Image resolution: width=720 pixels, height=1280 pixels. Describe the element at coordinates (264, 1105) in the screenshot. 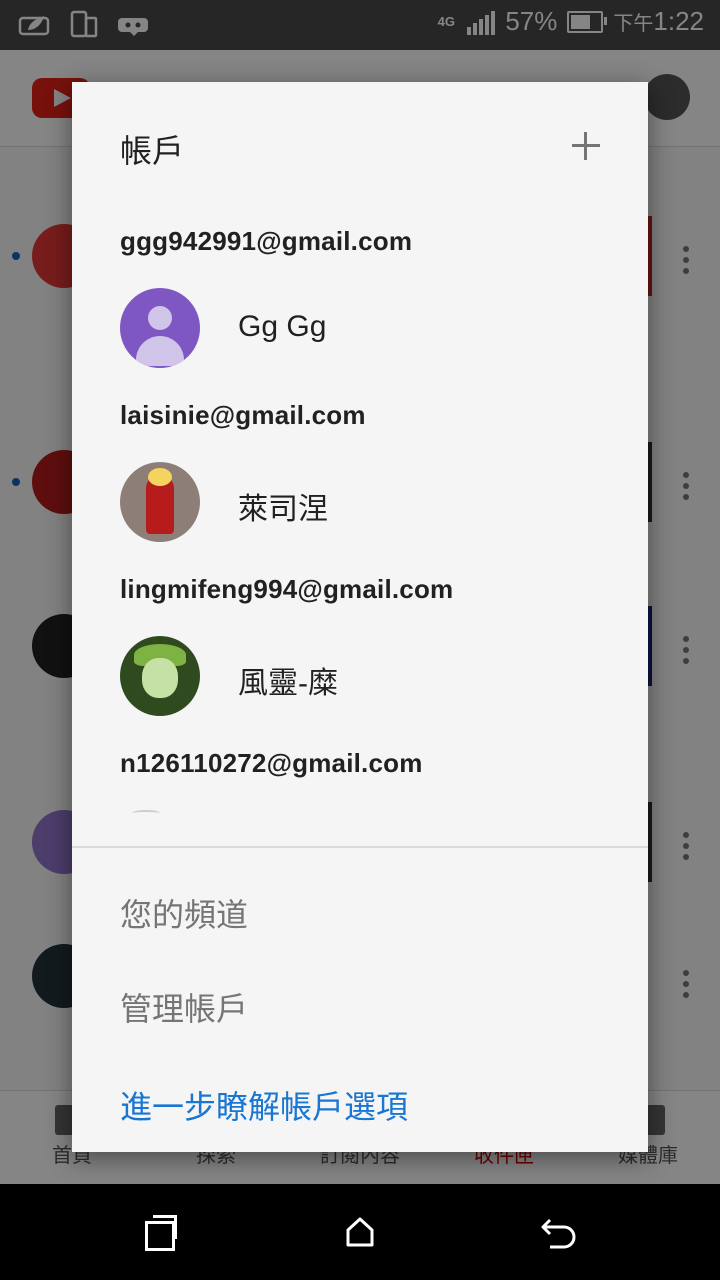

I see `learn-more-link: 進一步瞭解帳戶選項` at that location.